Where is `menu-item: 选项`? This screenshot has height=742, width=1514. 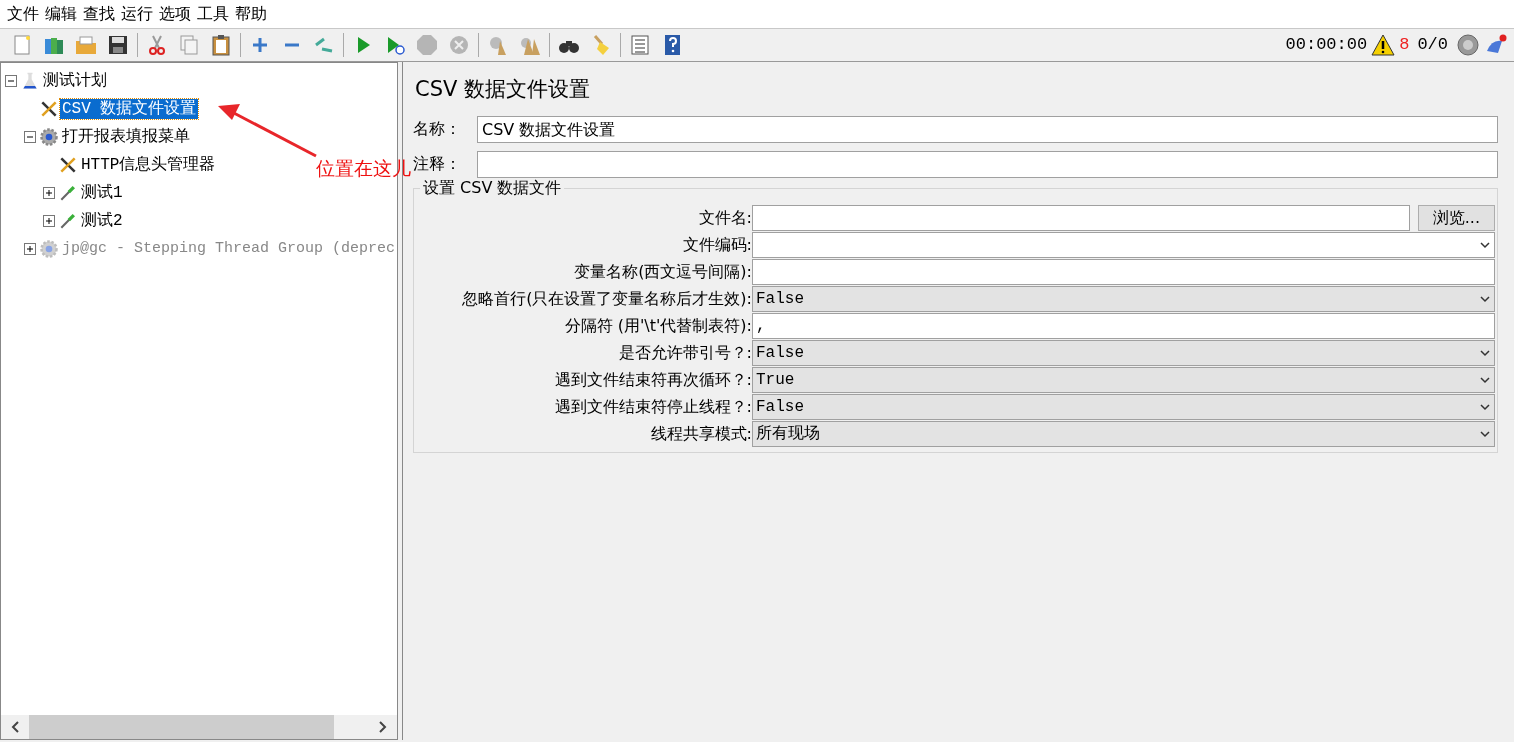 menu-item: 选项 is located at coordinates (175, 14).